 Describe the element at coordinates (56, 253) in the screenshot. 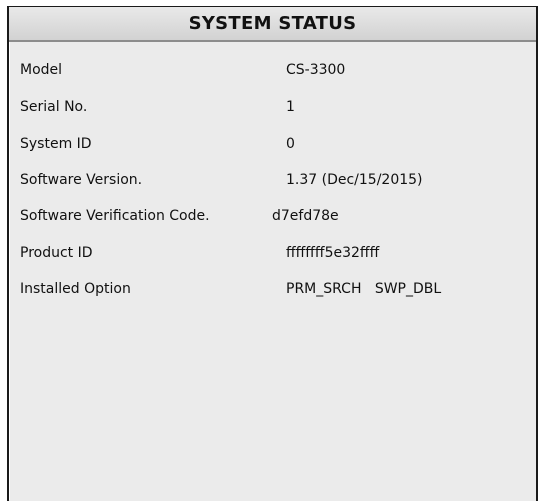

I see `status-label: Product ID` at that location.